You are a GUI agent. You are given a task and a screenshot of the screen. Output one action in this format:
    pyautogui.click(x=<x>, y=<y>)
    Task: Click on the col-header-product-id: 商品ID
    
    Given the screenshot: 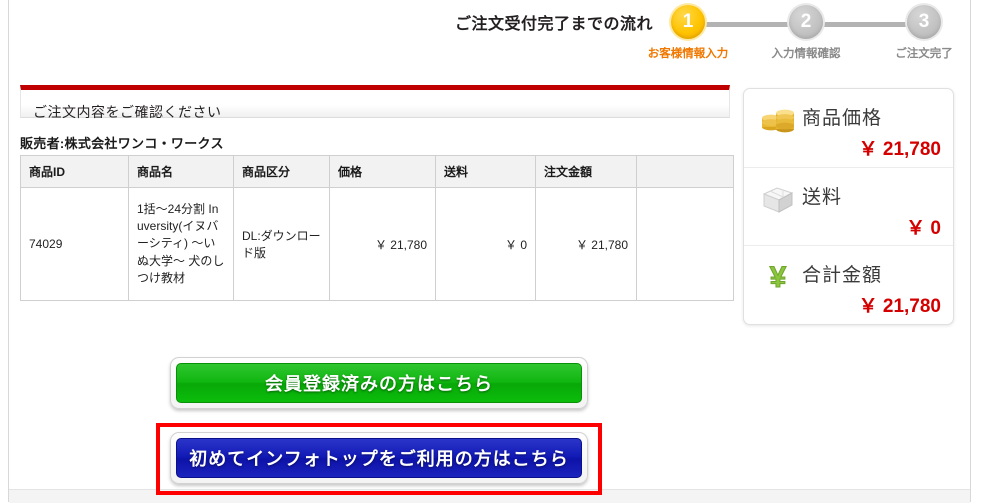 What is the action you would take?
    pyautogui.click(x=74, y=171)
    